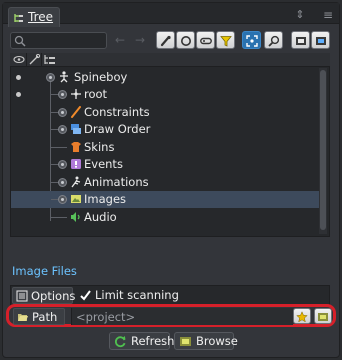 The image size is (342, 360). What do you see at coordinates (96, 94) in the screenshot?
I see `tree-row-label: root` at bounding box center [96, 94].